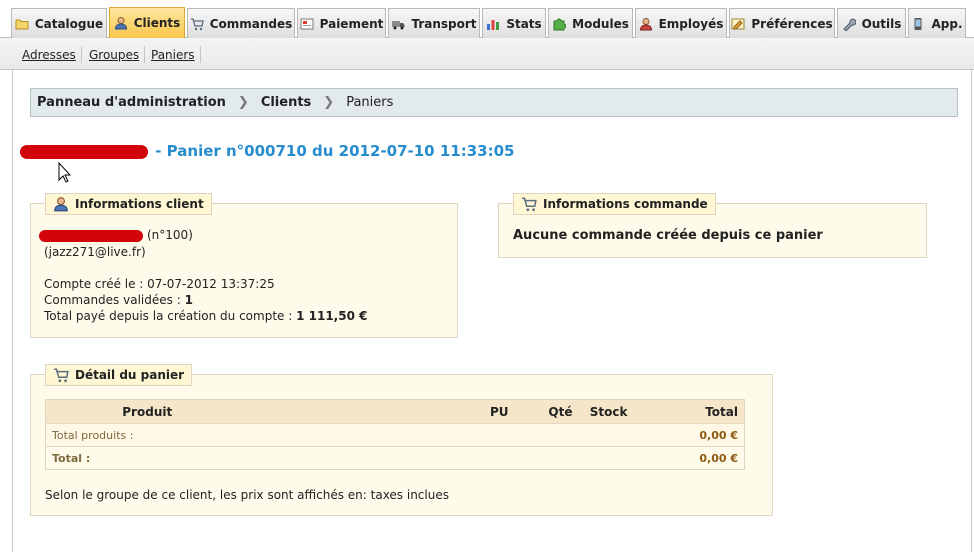  I want to click on redacted-customer-name, so click(84, 151).